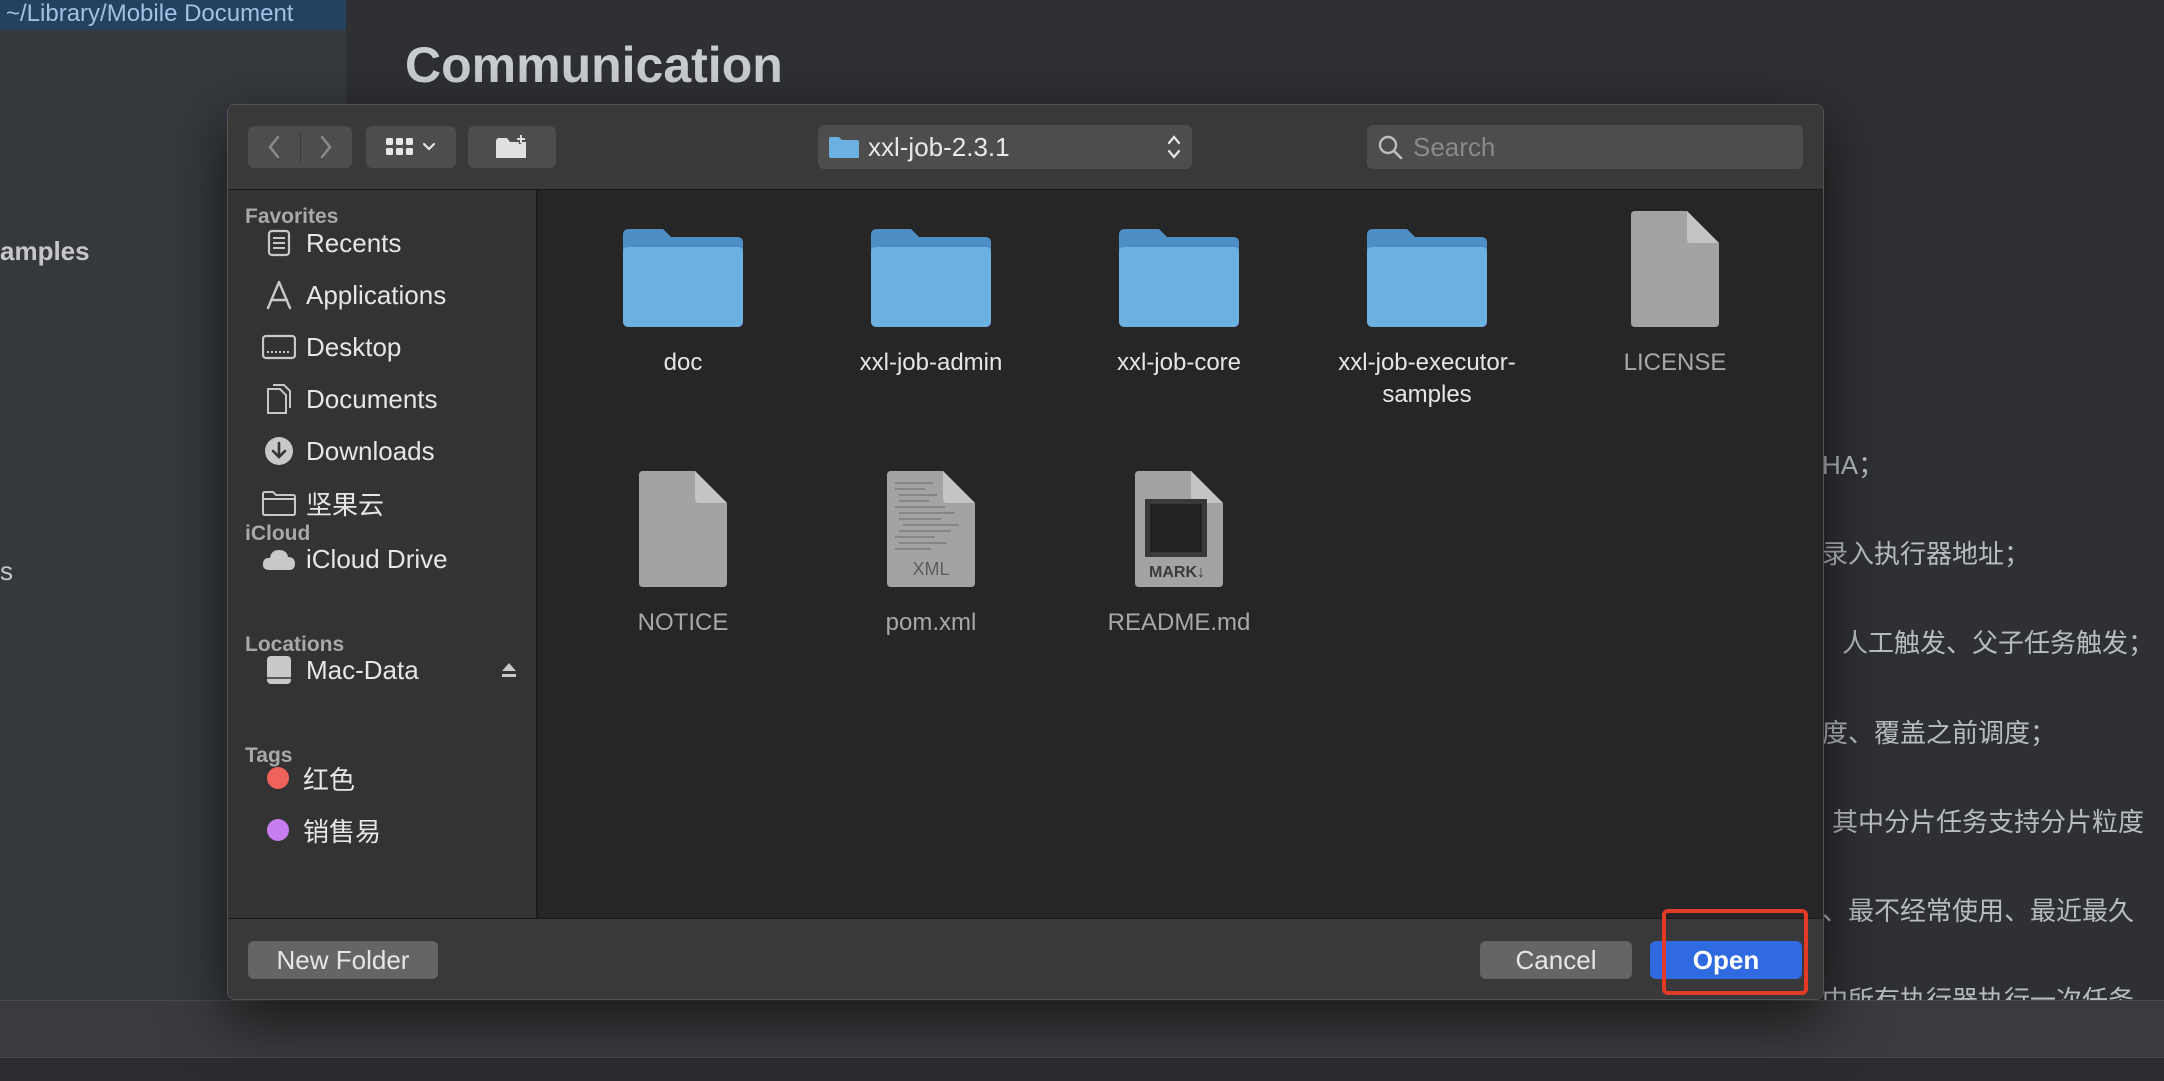 This screenshot has height=1081, width=2164. What do you see at coordinates (1556, 960) in the screenshot?
I see `cancel-button: Cancel` at bounding box center [1556, 960].